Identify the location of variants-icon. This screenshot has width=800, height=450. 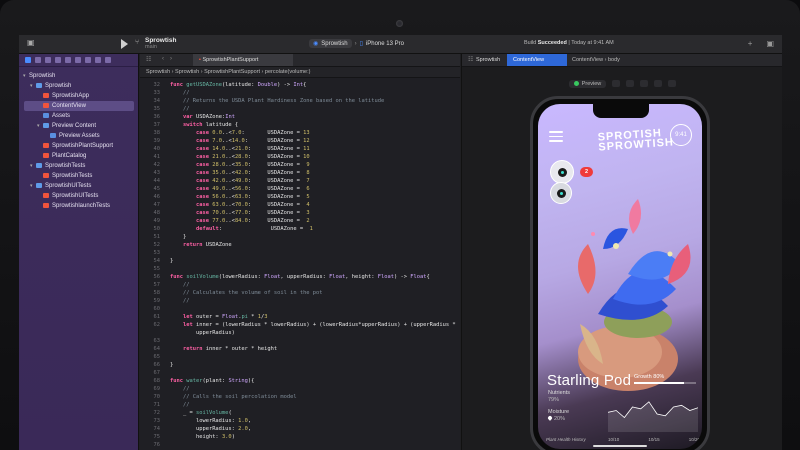
(630, 83).